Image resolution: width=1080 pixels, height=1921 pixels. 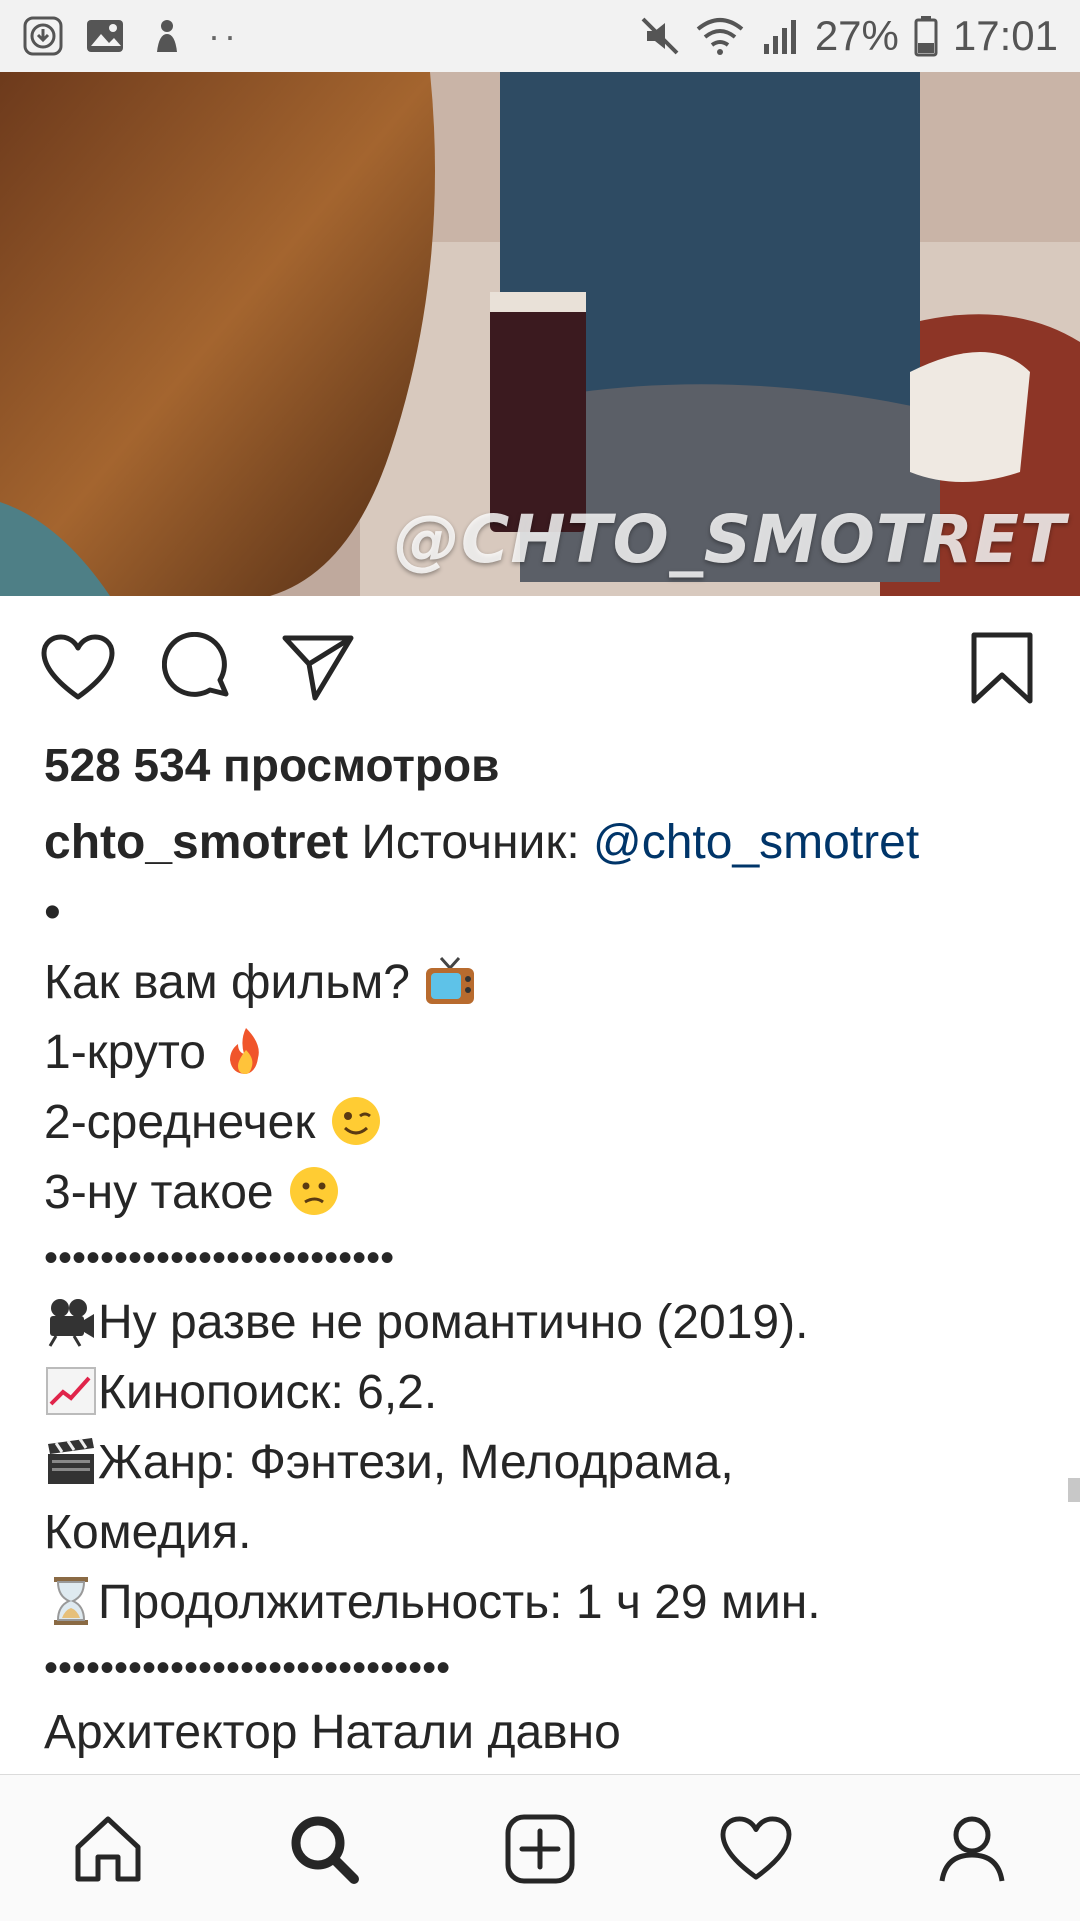 I want to click on bottom-navigation, so click(x=540, y=1847).